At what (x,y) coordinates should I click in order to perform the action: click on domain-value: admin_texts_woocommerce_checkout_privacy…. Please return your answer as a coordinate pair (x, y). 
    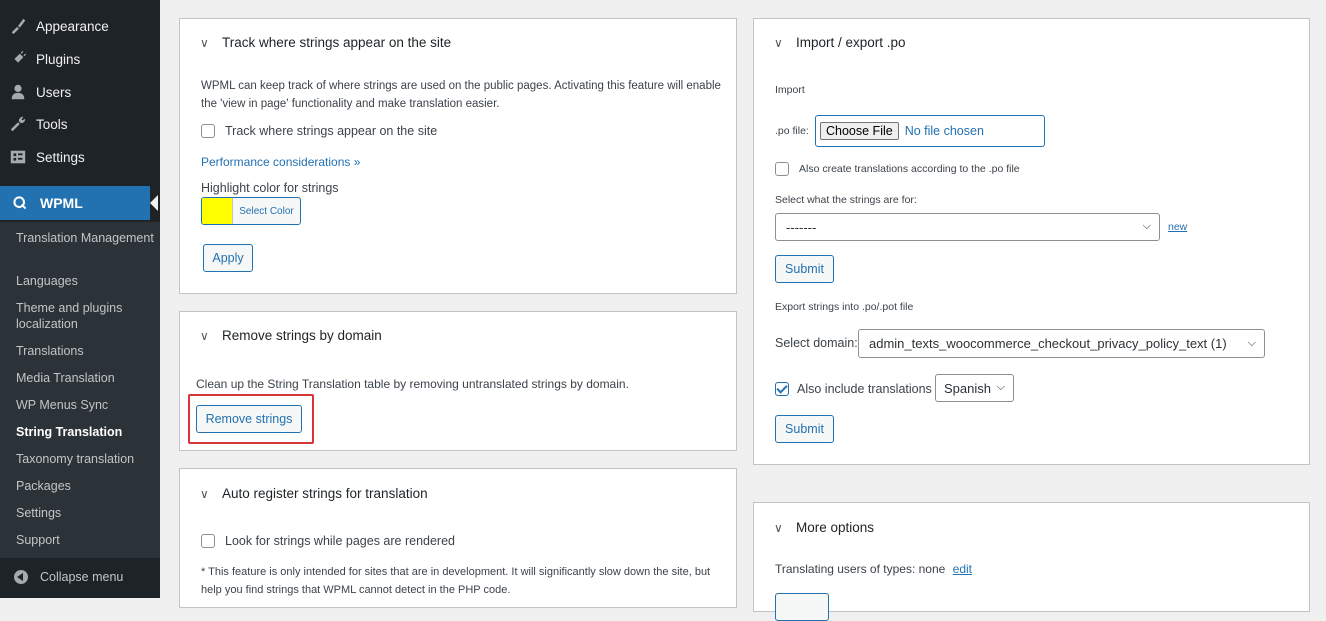
    Looking at the image, I should click on (1048, 343).